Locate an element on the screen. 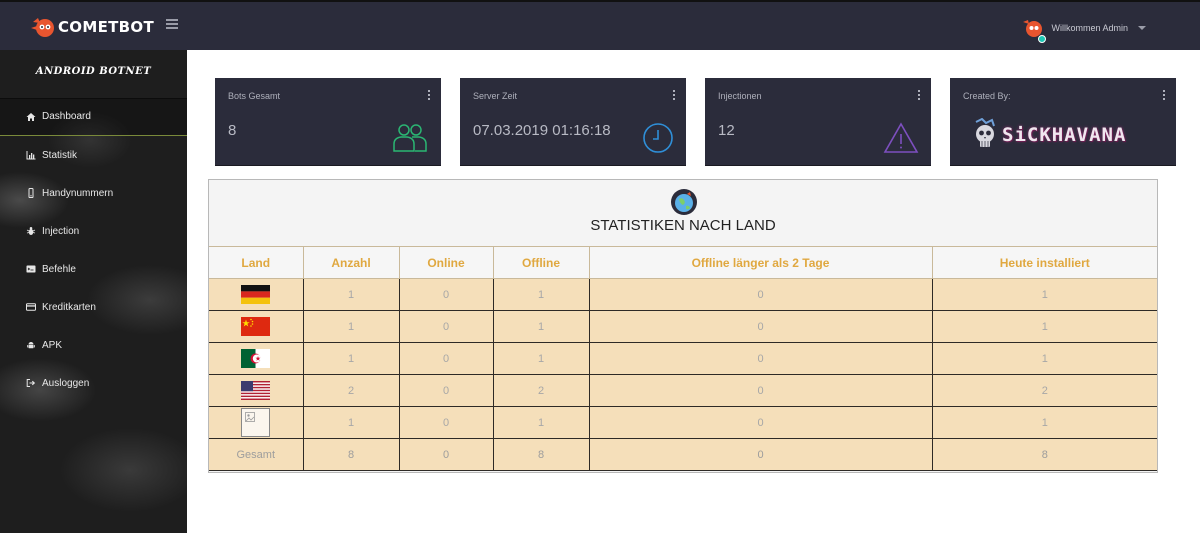 This screenshot has width=1200, height=533. user-menu: Willkommen Admin is located at coordinates (1083, 29).